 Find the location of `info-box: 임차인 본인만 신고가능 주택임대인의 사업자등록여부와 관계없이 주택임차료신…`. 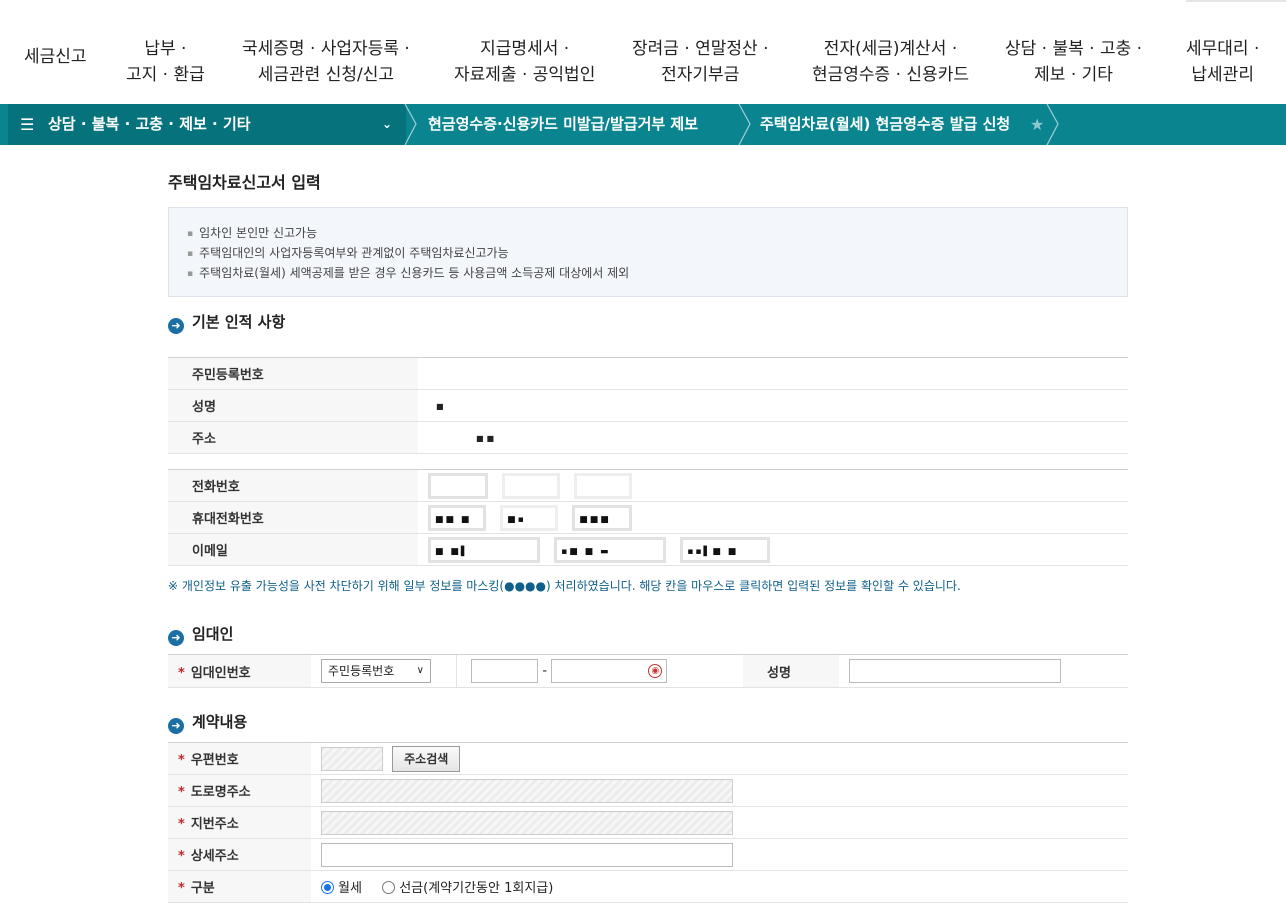

info-box: 임차인 본인만 신고가능 주택임대인의 사업자등록여부와 관계없이 주택임차료신… is located at coordinates (648, 252).